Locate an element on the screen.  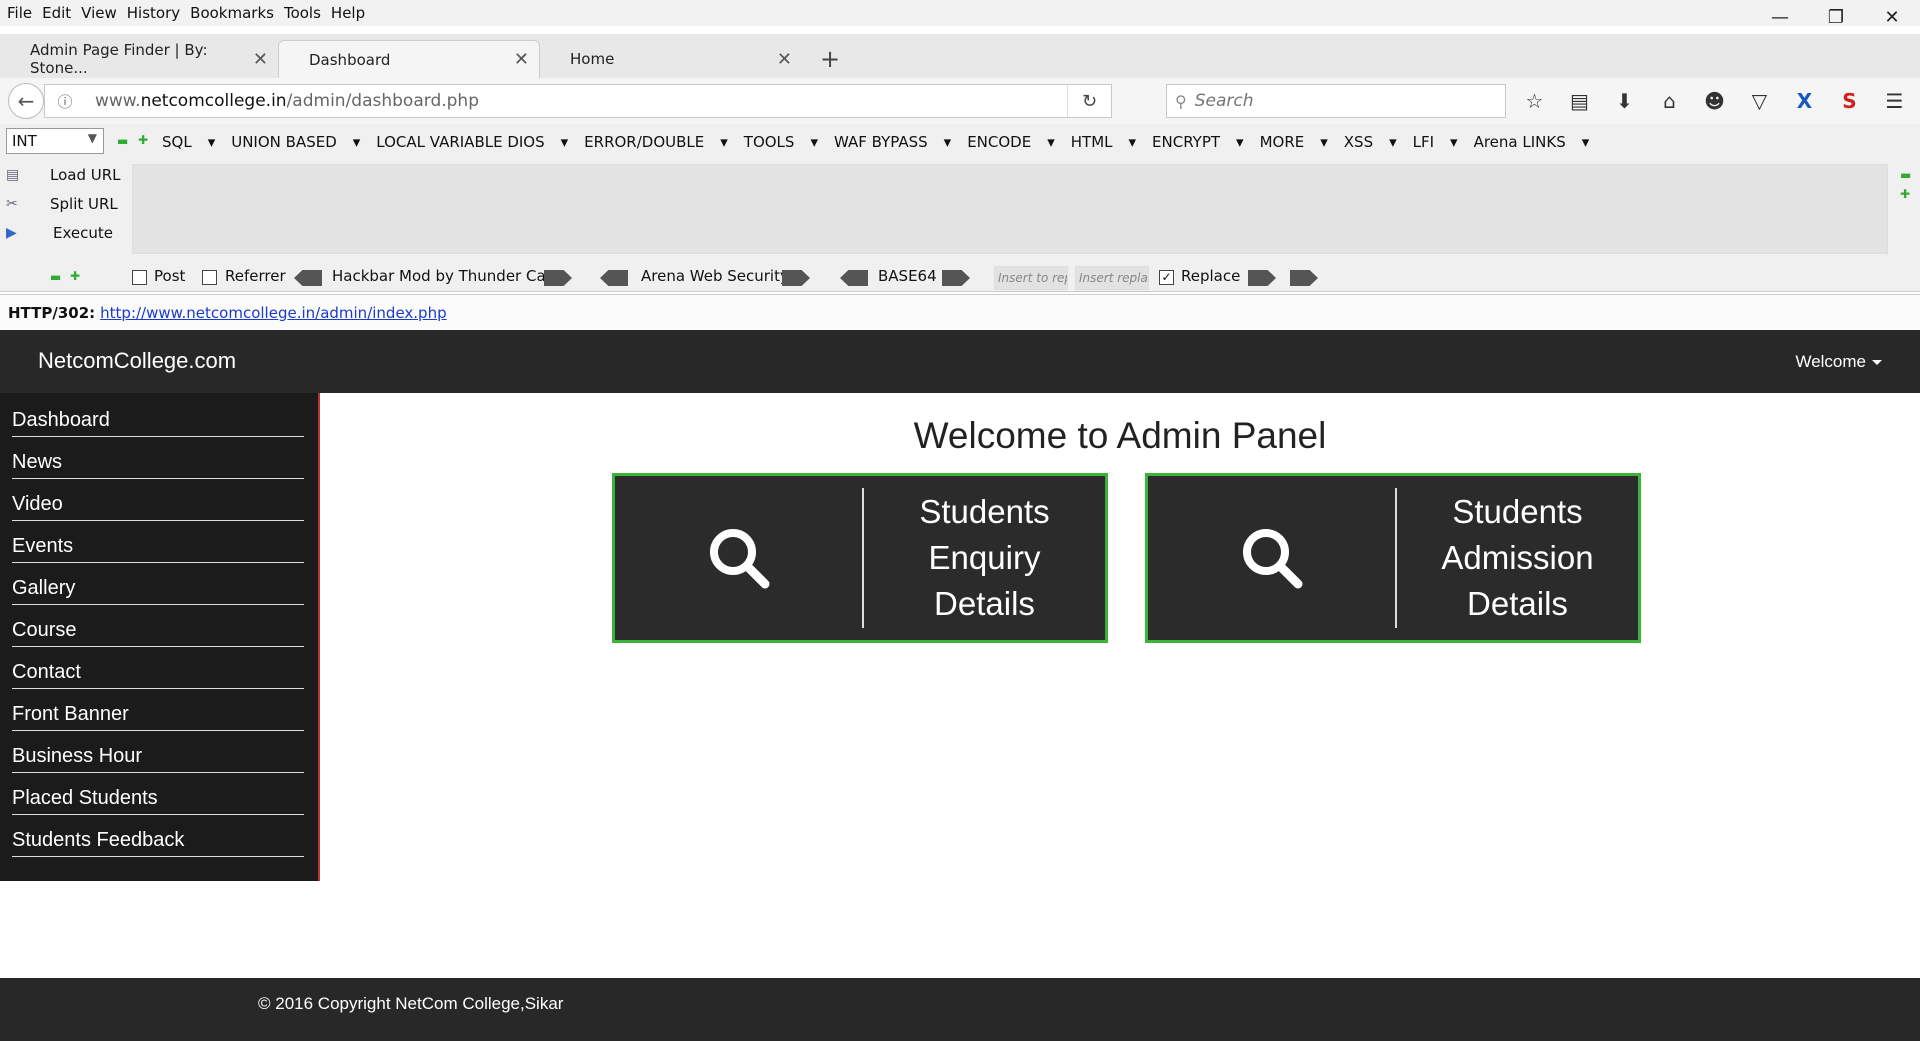
sidebar-item-students-feedback: Students Feedback is located at coordinates (158, 836).